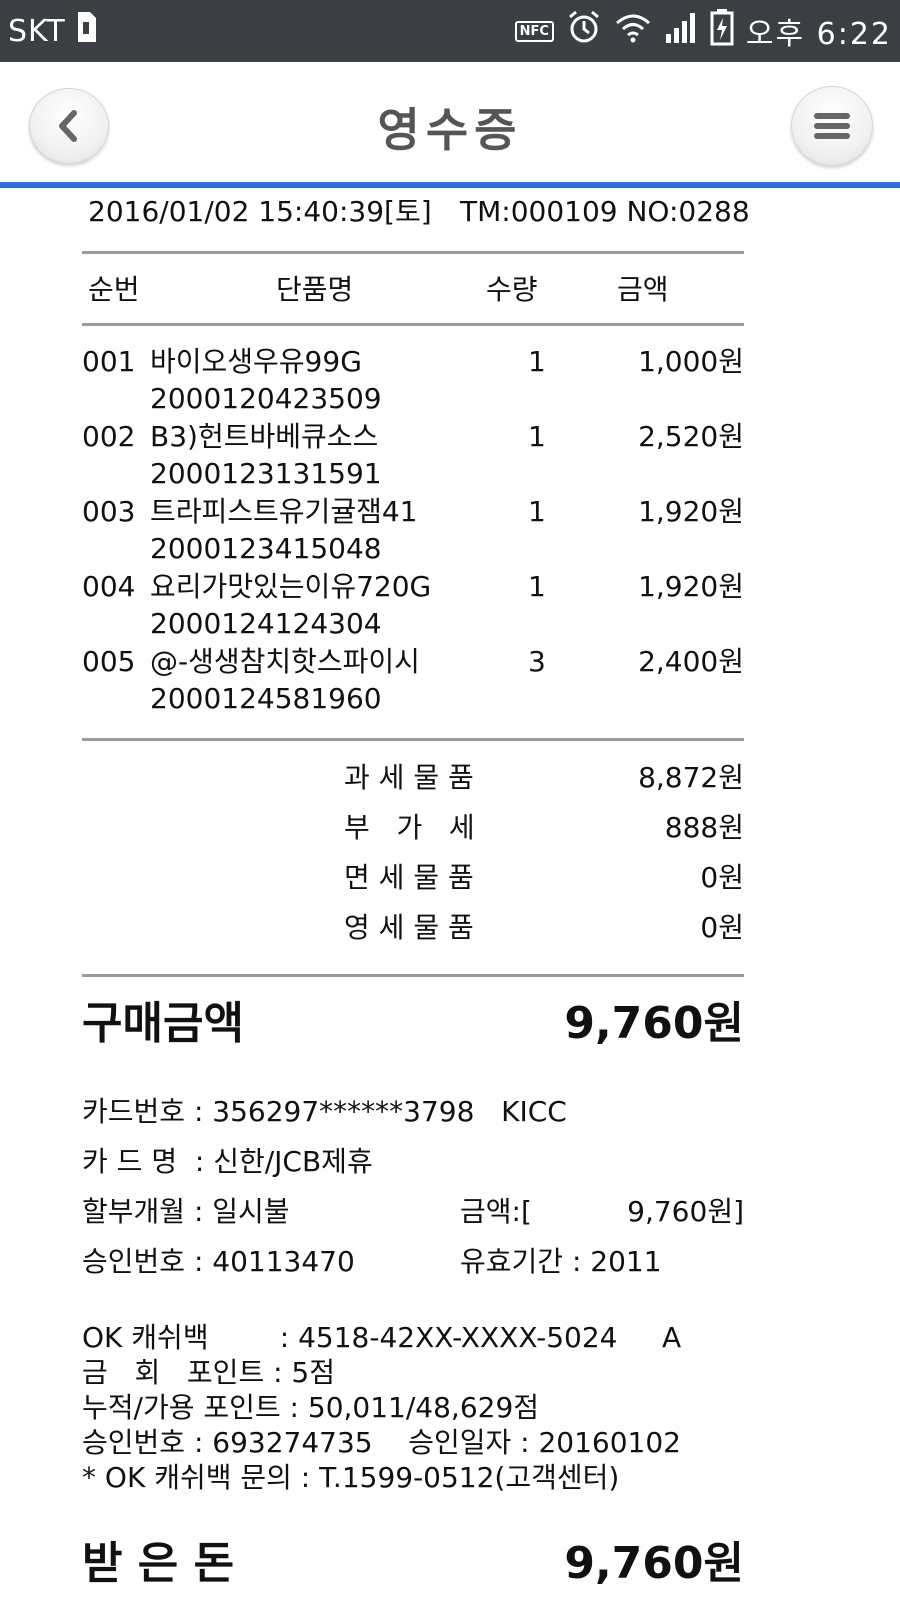 This screenshot has width=900, height=1600. I want to click on item-barcode: 2000120423509, so click(266, 398).